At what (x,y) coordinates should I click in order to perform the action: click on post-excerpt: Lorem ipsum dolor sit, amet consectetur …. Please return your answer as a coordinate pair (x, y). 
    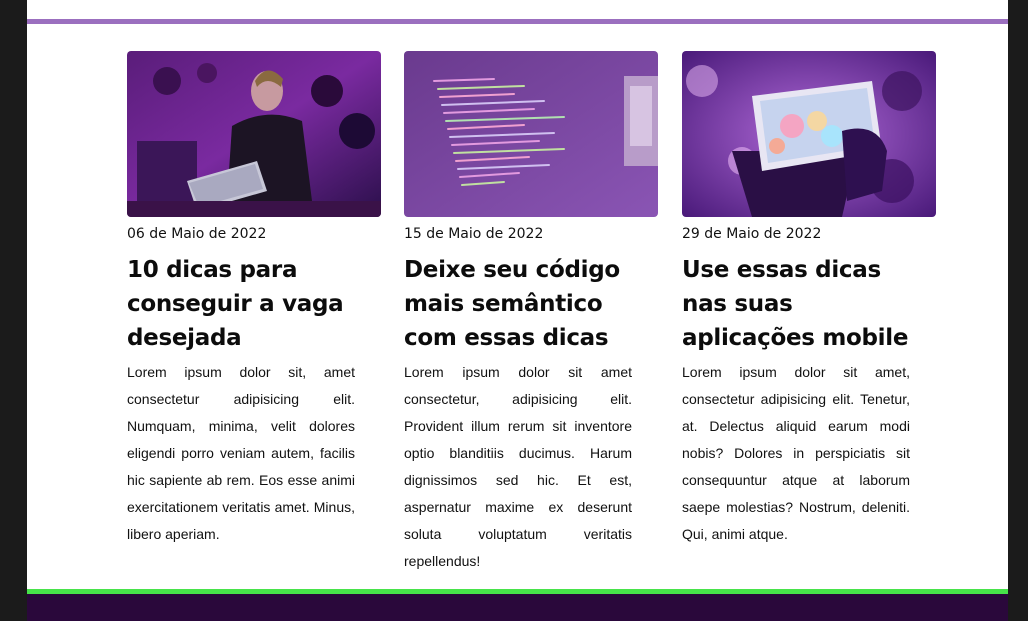
    Looking at the image, I should click on (241, 453).